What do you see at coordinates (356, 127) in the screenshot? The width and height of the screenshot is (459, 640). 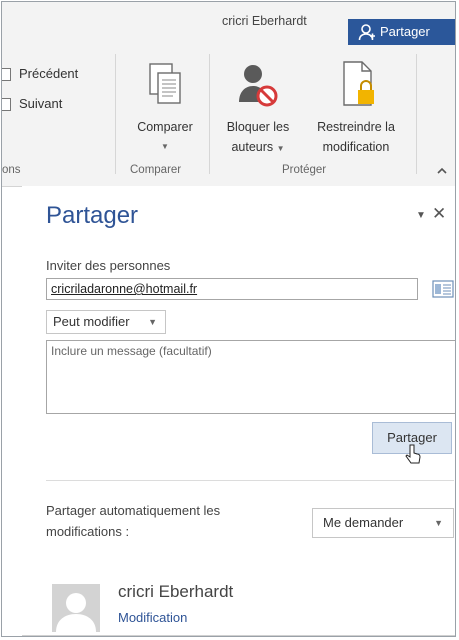 I see `restrict-label-1: Restreindre la` at bounding box center [356, 127].